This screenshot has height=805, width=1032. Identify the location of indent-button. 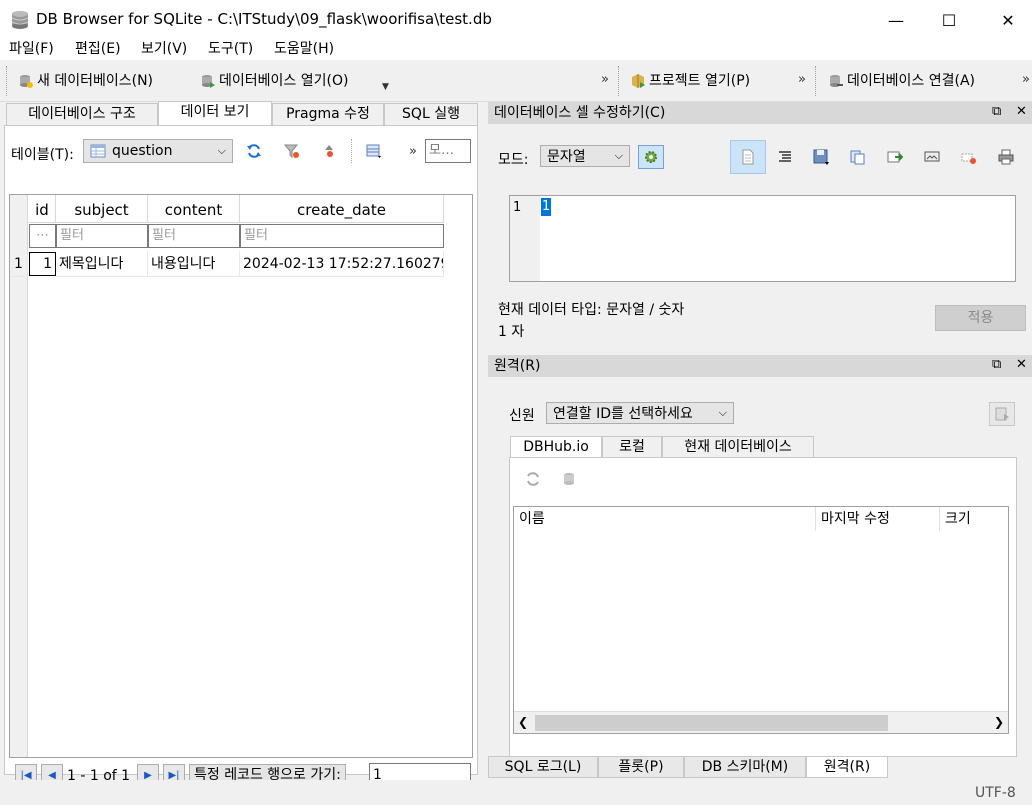
(785, 157).